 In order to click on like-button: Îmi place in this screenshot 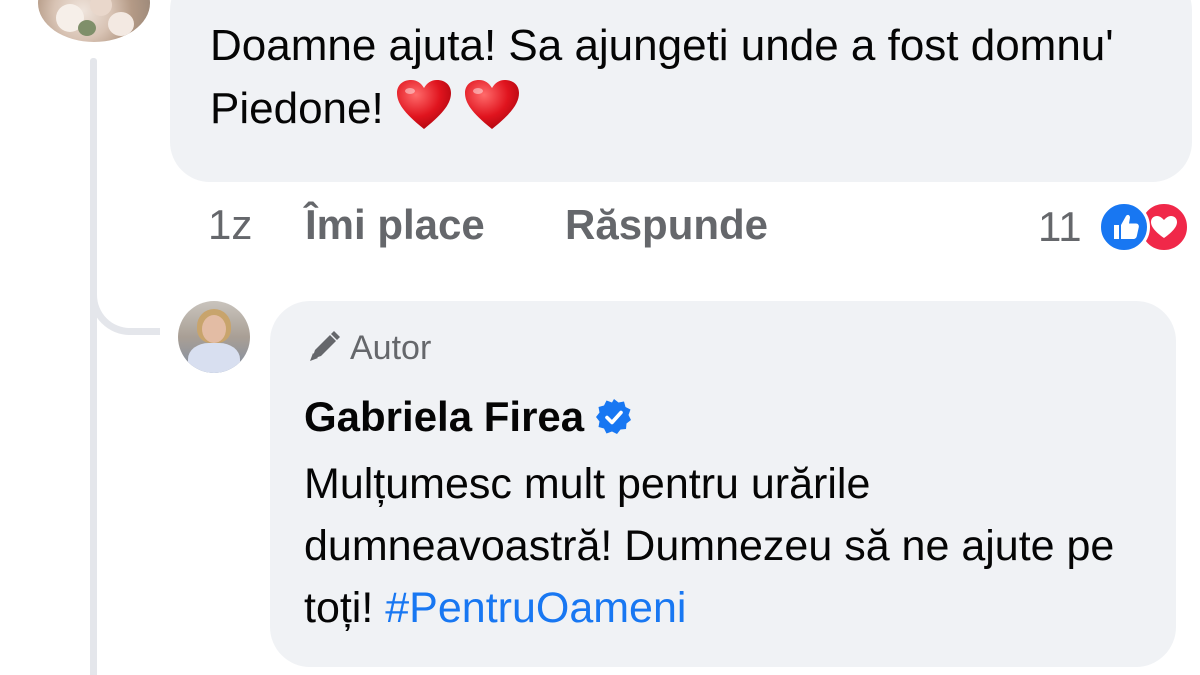, I will do `click(395, 225)`.